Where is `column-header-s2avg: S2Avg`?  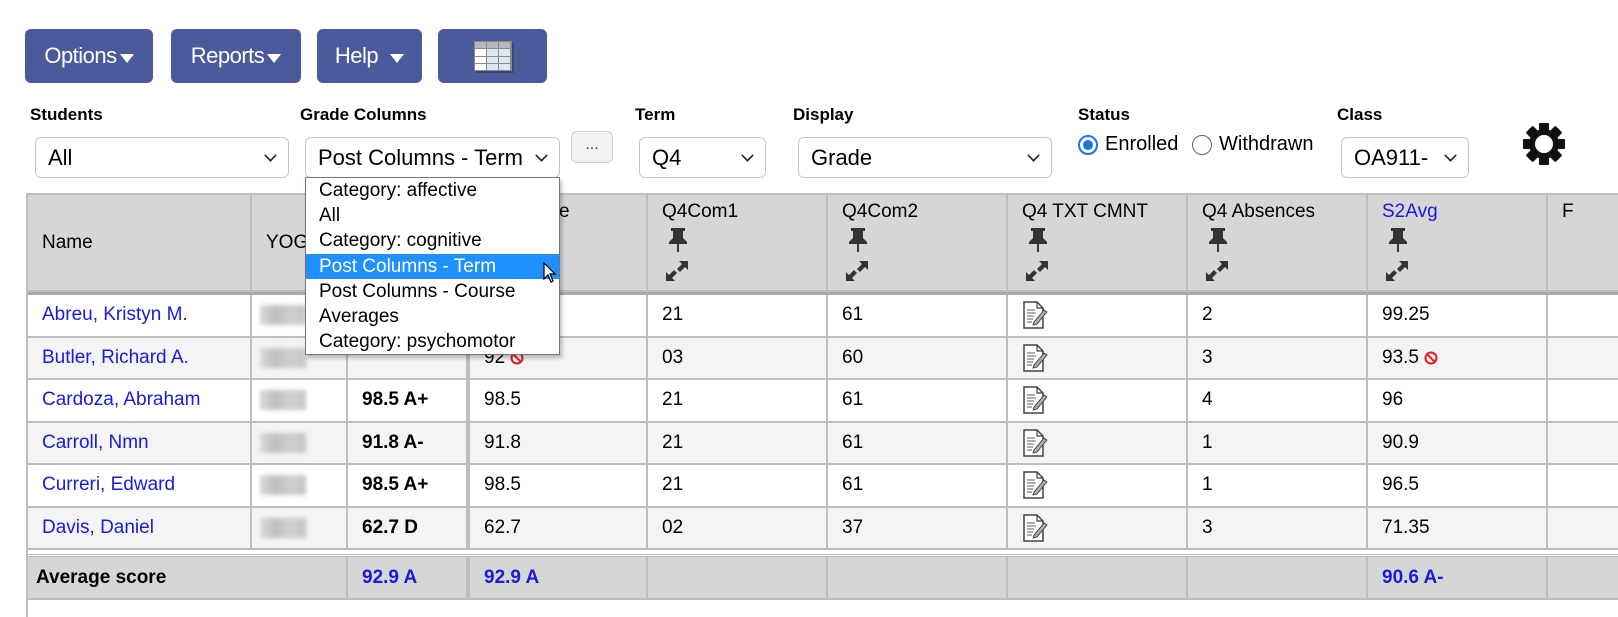
column-header-s2avg: S2Avg is located at coordinates (1458, 243).